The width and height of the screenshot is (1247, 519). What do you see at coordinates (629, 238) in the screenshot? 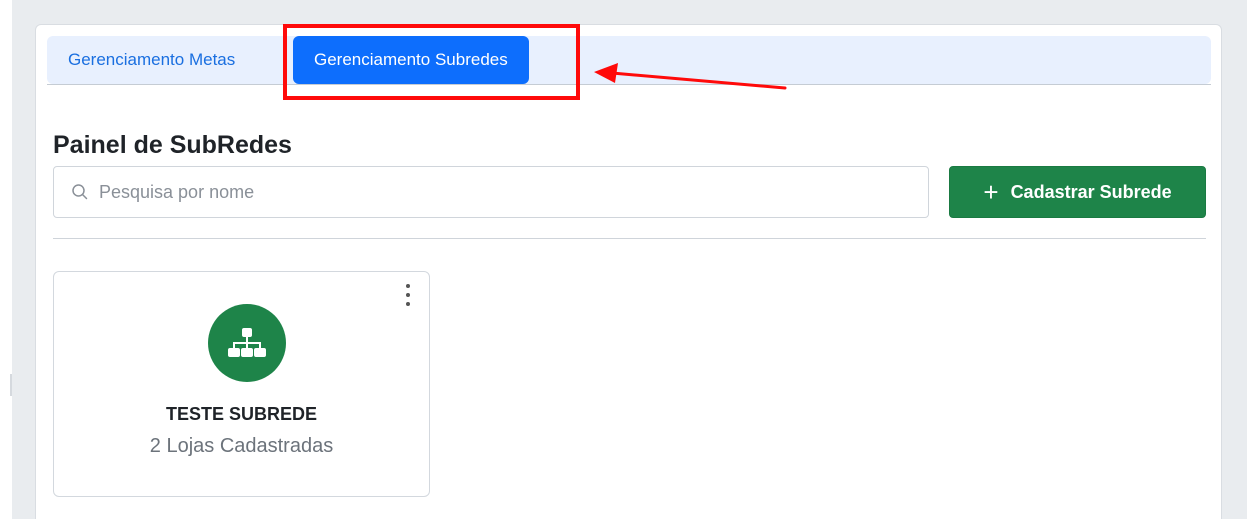
I see `section-divider` at bounding box center [629, 238].